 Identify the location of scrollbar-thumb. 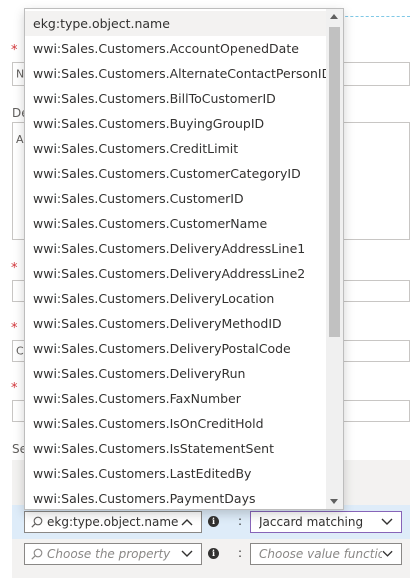
(334, 182).